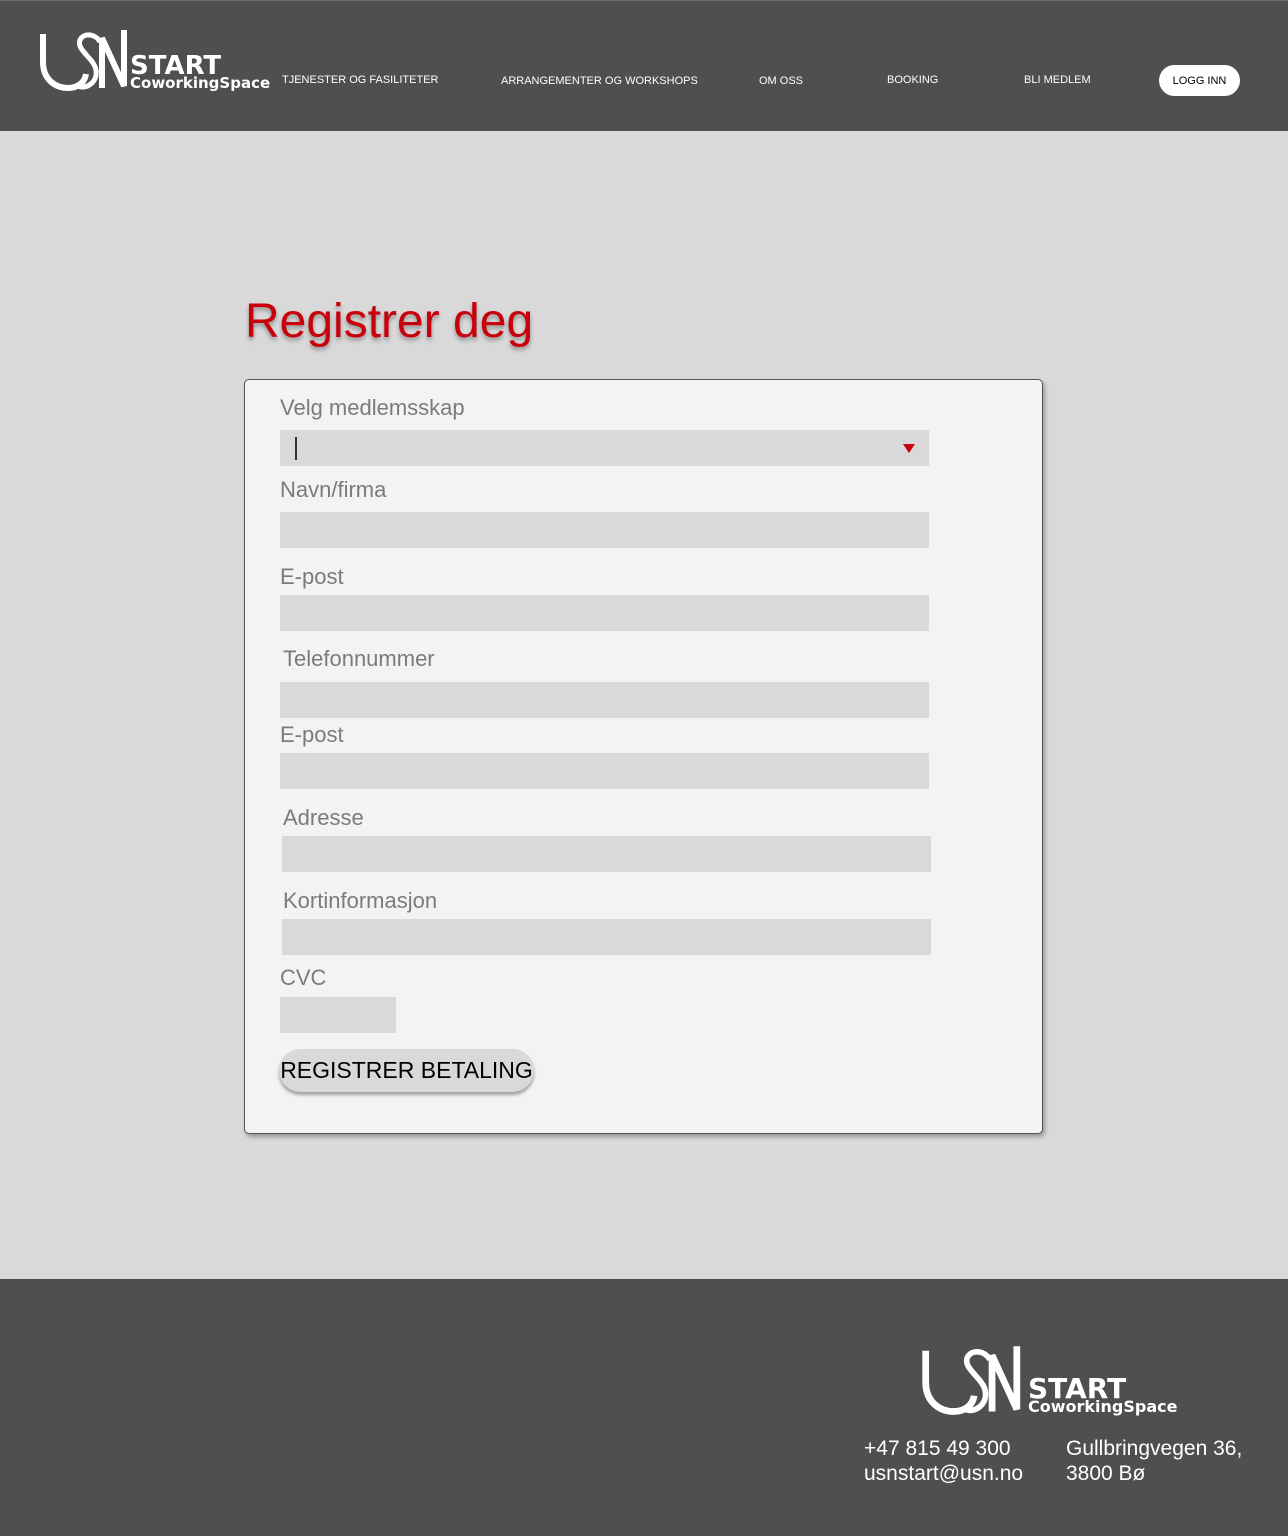 This screenshot has height=1536, width=1288. What do you see at coordinates (200, 83) in the screenshot?
I see `logo-subtitle: CoworkingSpace` at bounding box center [200, 83].